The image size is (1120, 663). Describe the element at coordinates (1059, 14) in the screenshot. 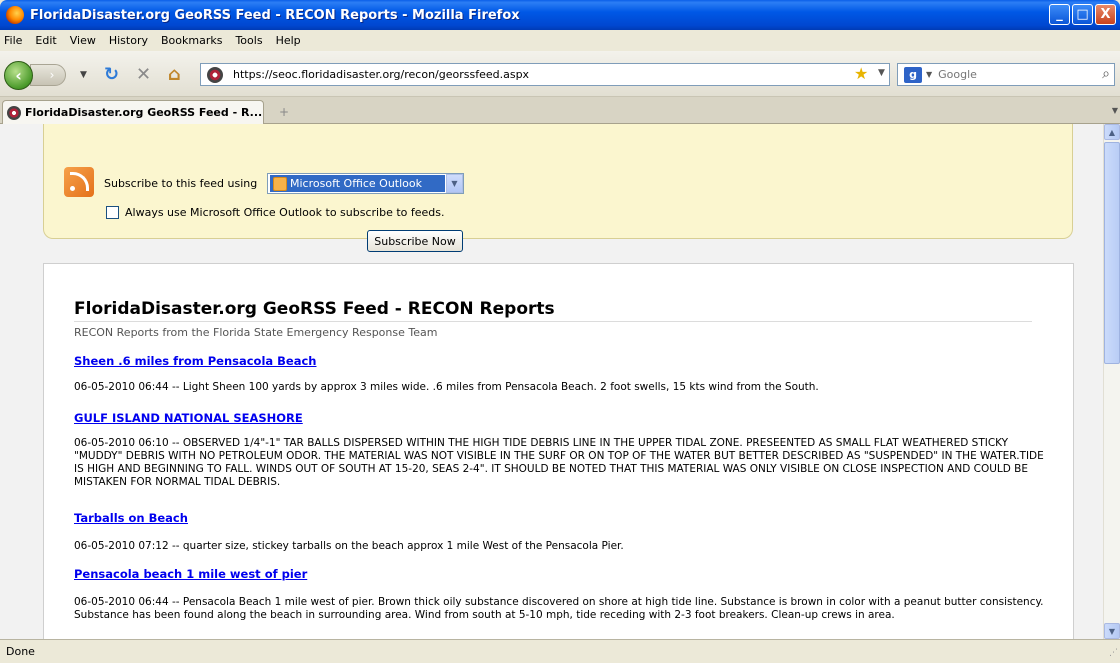

I see `minimize-button: _` at that location.